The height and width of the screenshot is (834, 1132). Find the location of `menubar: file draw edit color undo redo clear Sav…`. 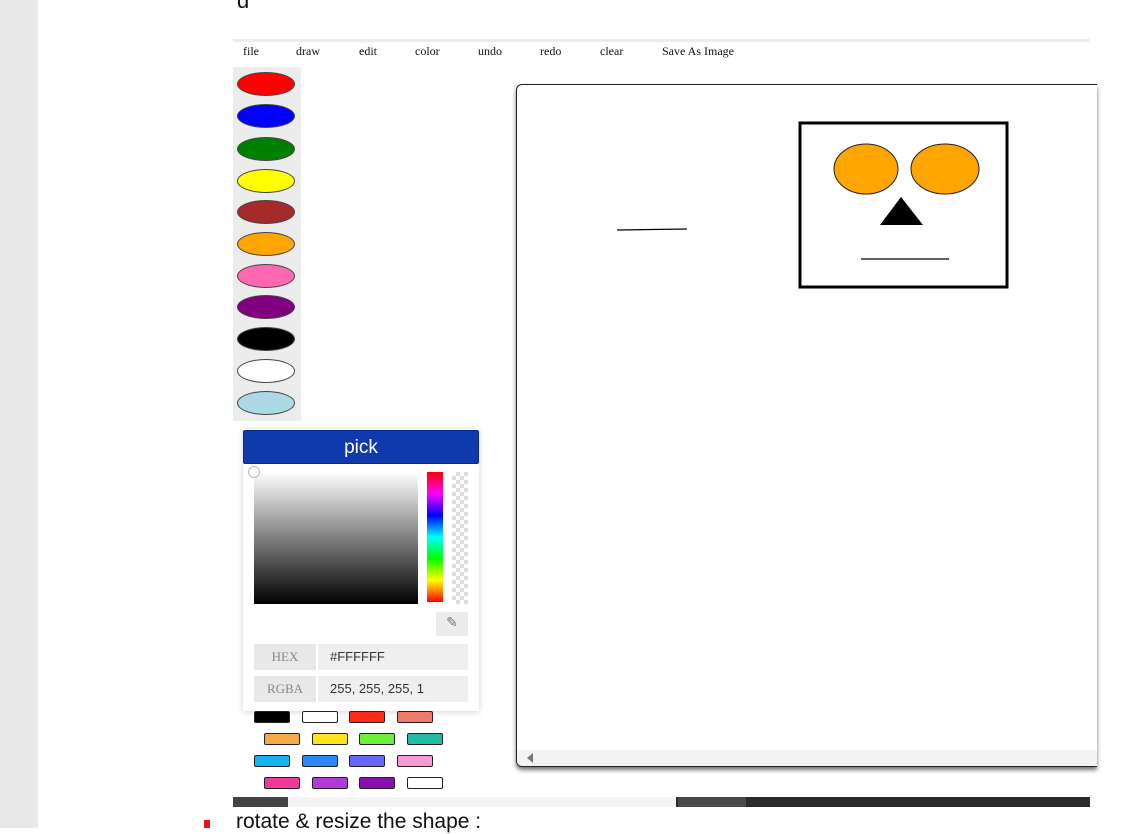

menubar: file draw edit color undo redo clear Sav… is located at coordinates (488, 53).